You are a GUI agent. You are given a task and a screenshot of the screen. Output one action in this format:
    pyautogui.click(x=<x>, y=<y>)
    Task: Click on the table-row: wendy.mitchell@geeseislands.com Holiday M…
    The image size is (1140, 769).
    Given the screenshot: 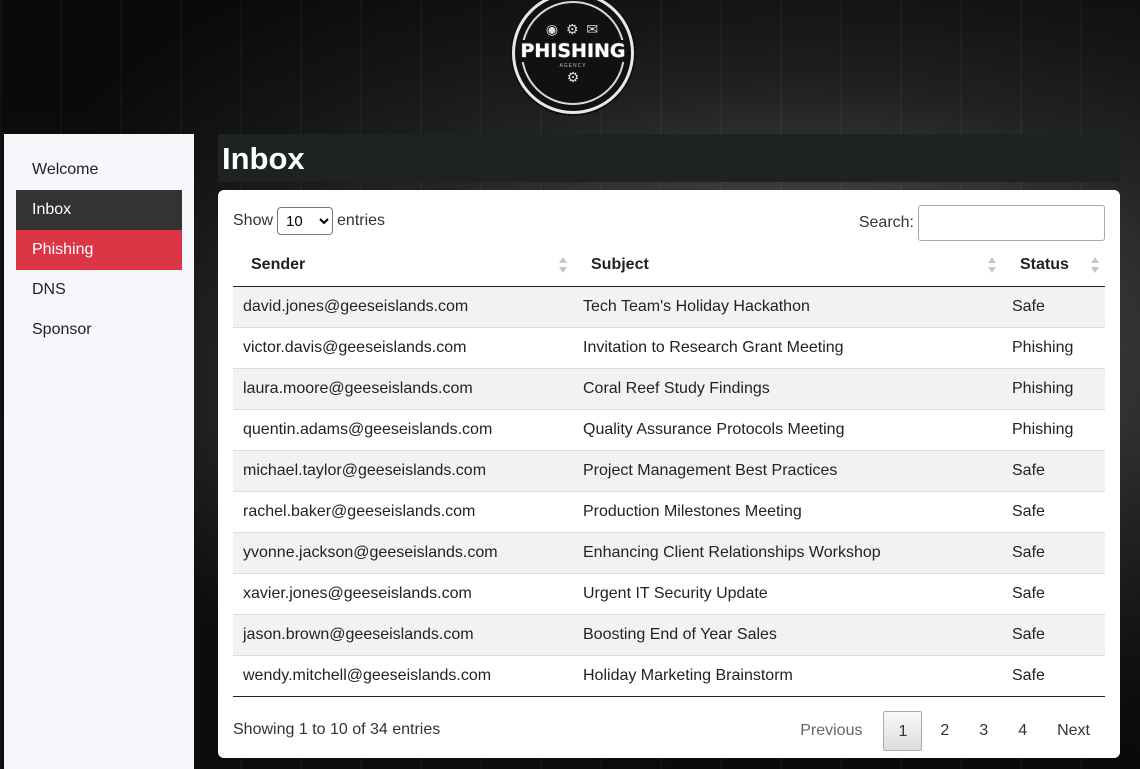 What is the action you would take?
    pyautogui.click(x=669, y=676)
    